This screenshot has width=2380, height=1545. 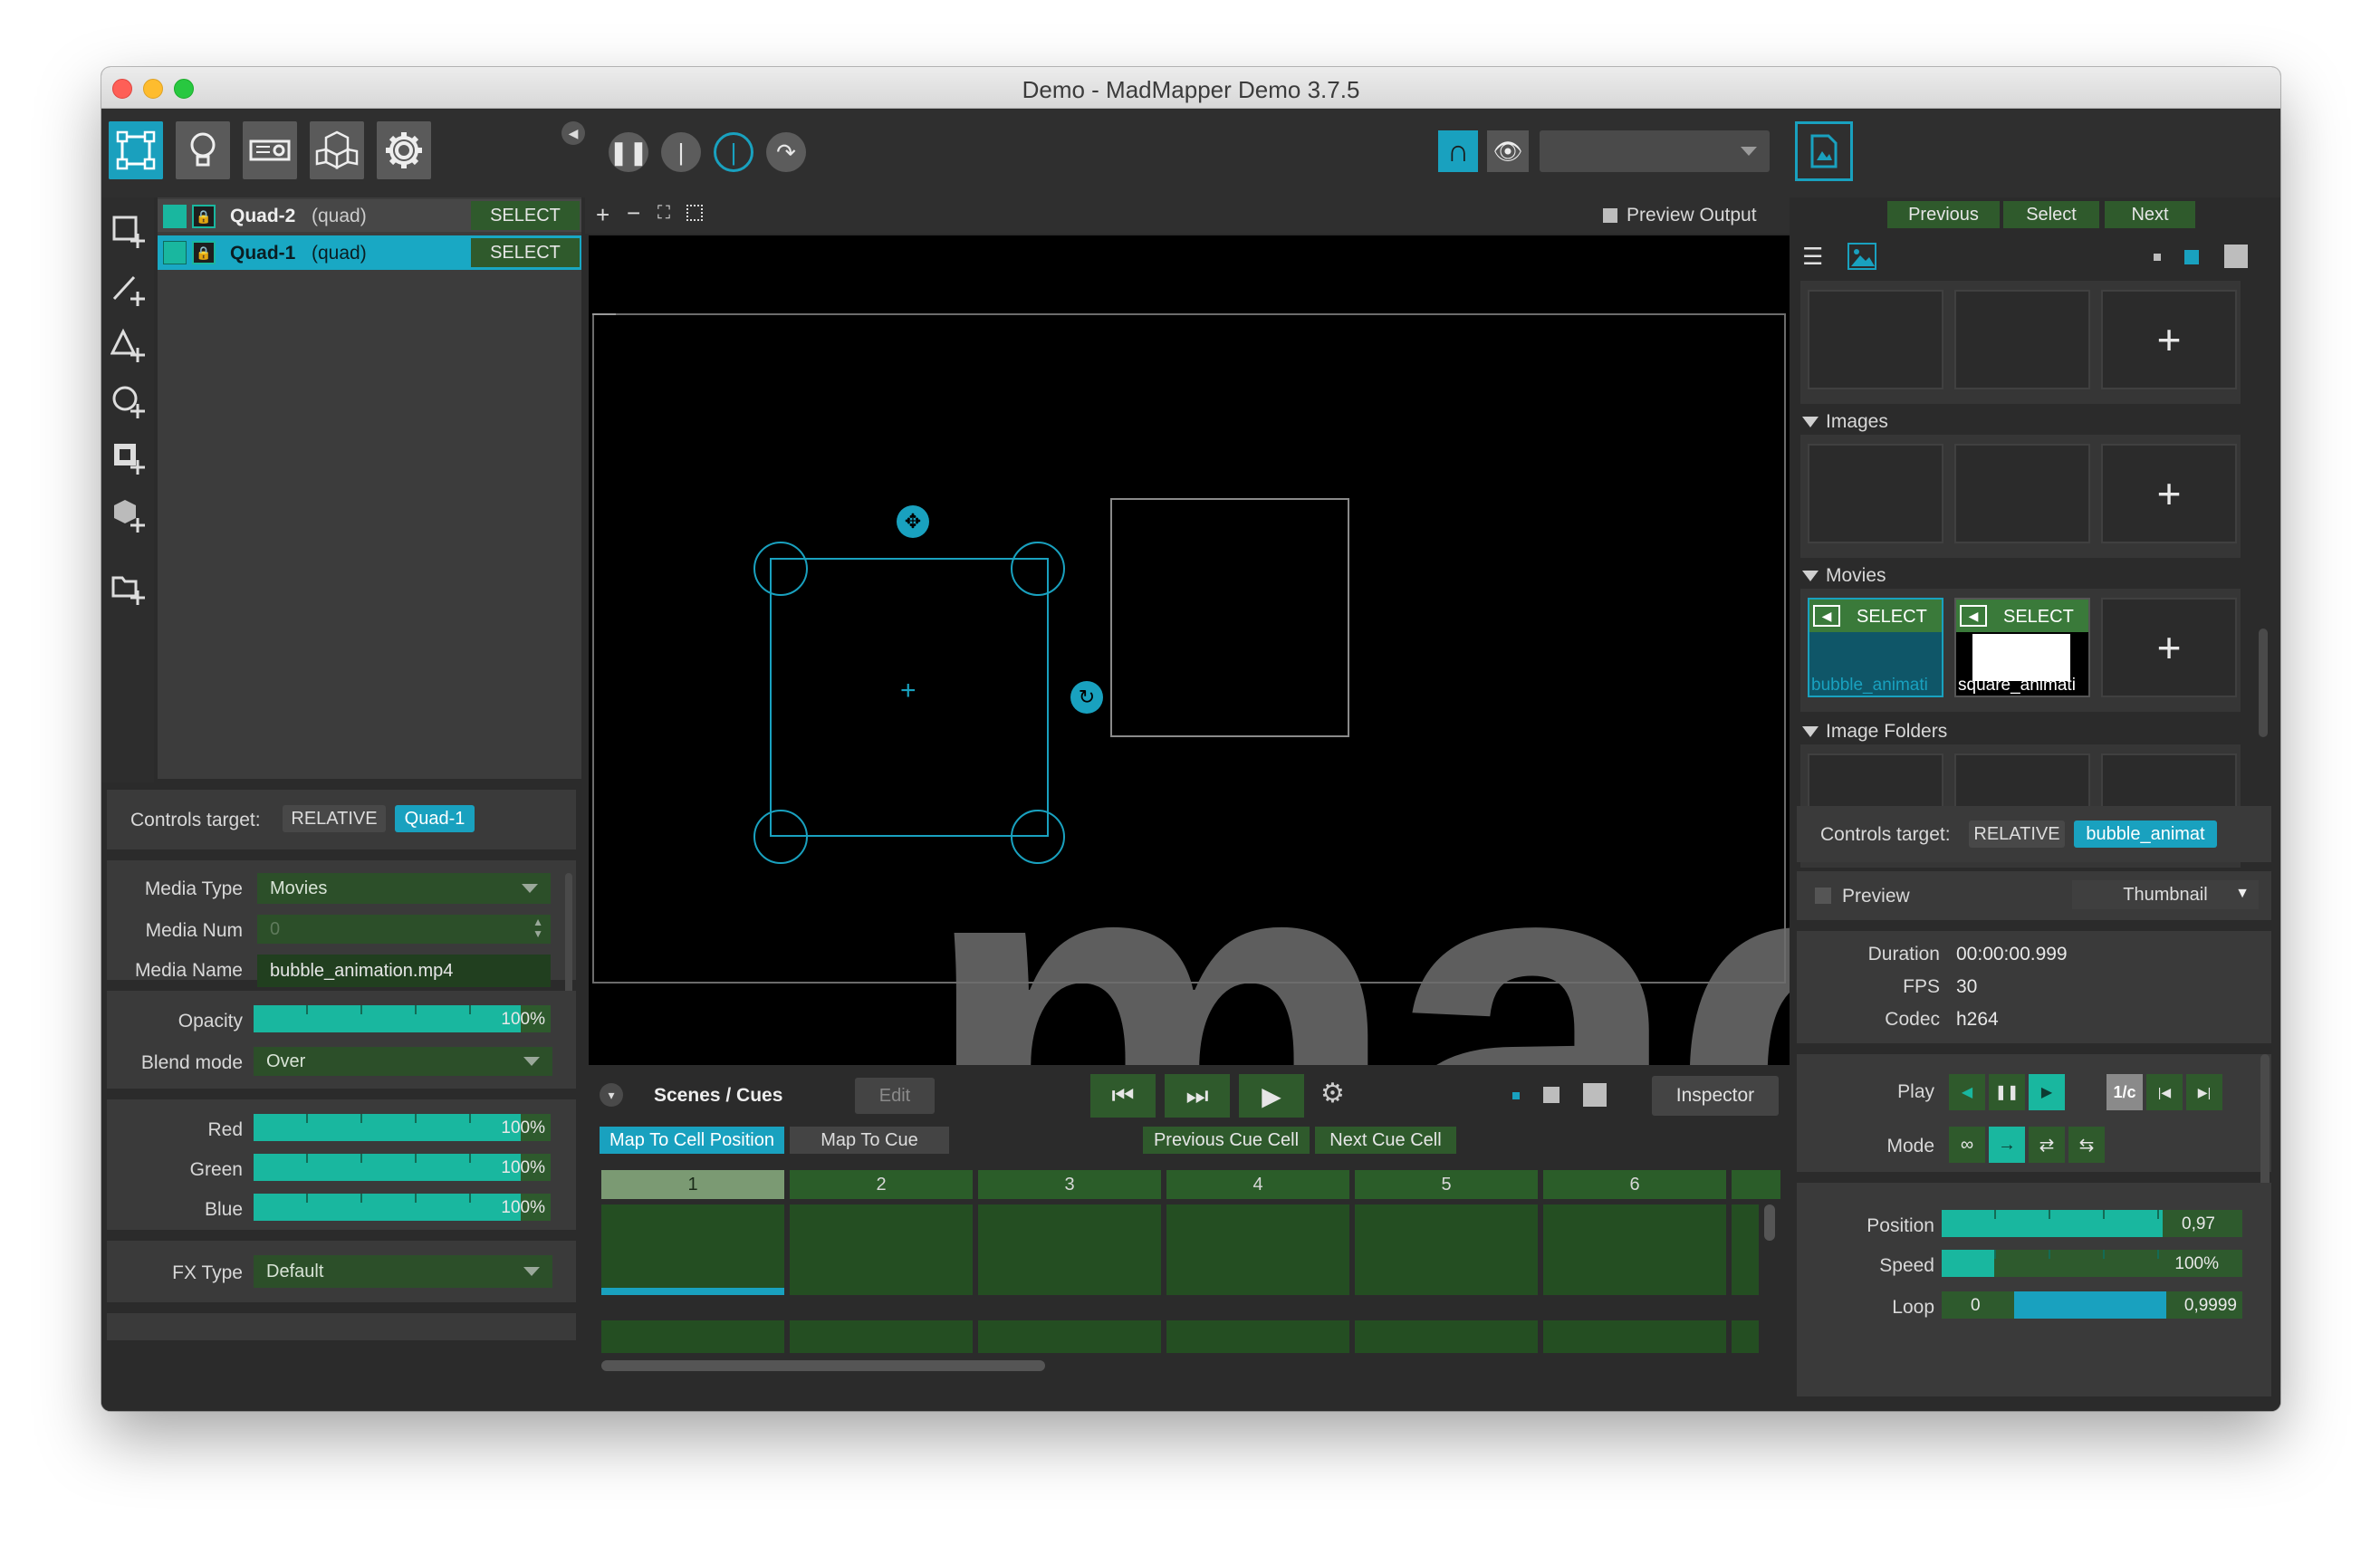 I want to click on previous-cue-cell-button: Previous Cue Cell, so click(x=1227, y=1140).